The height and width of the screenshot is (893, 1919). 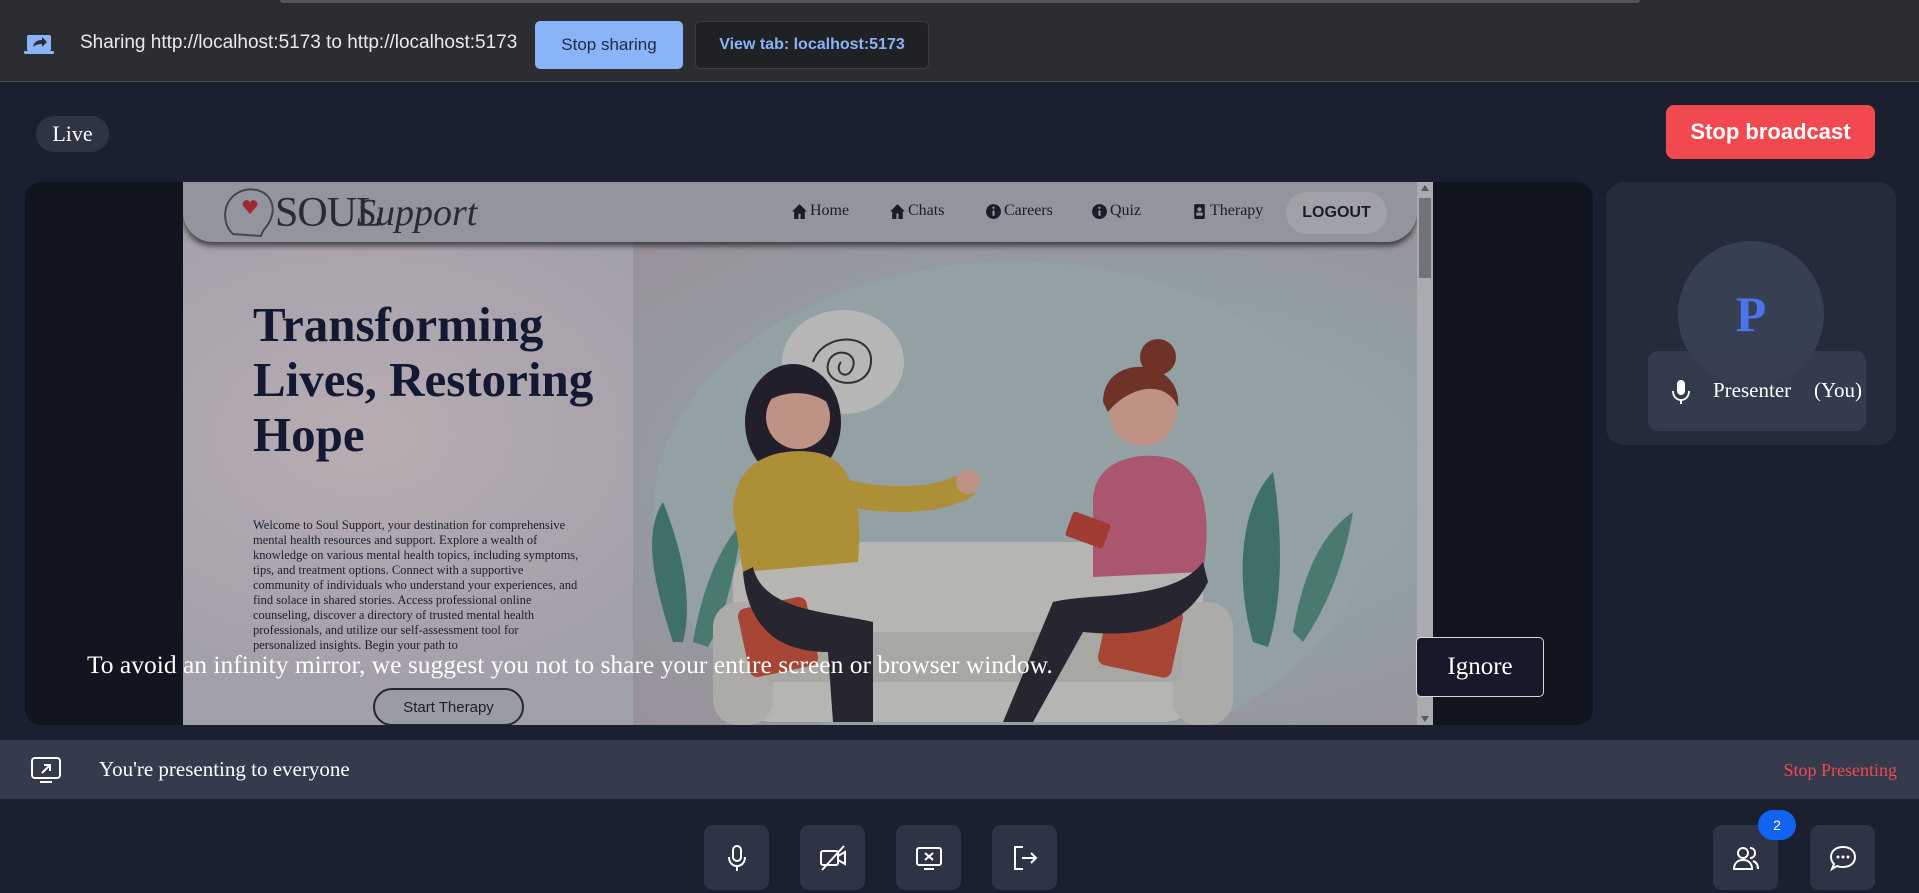 I want to click on chat-bubble-icon, so click(x=1842, y=858).